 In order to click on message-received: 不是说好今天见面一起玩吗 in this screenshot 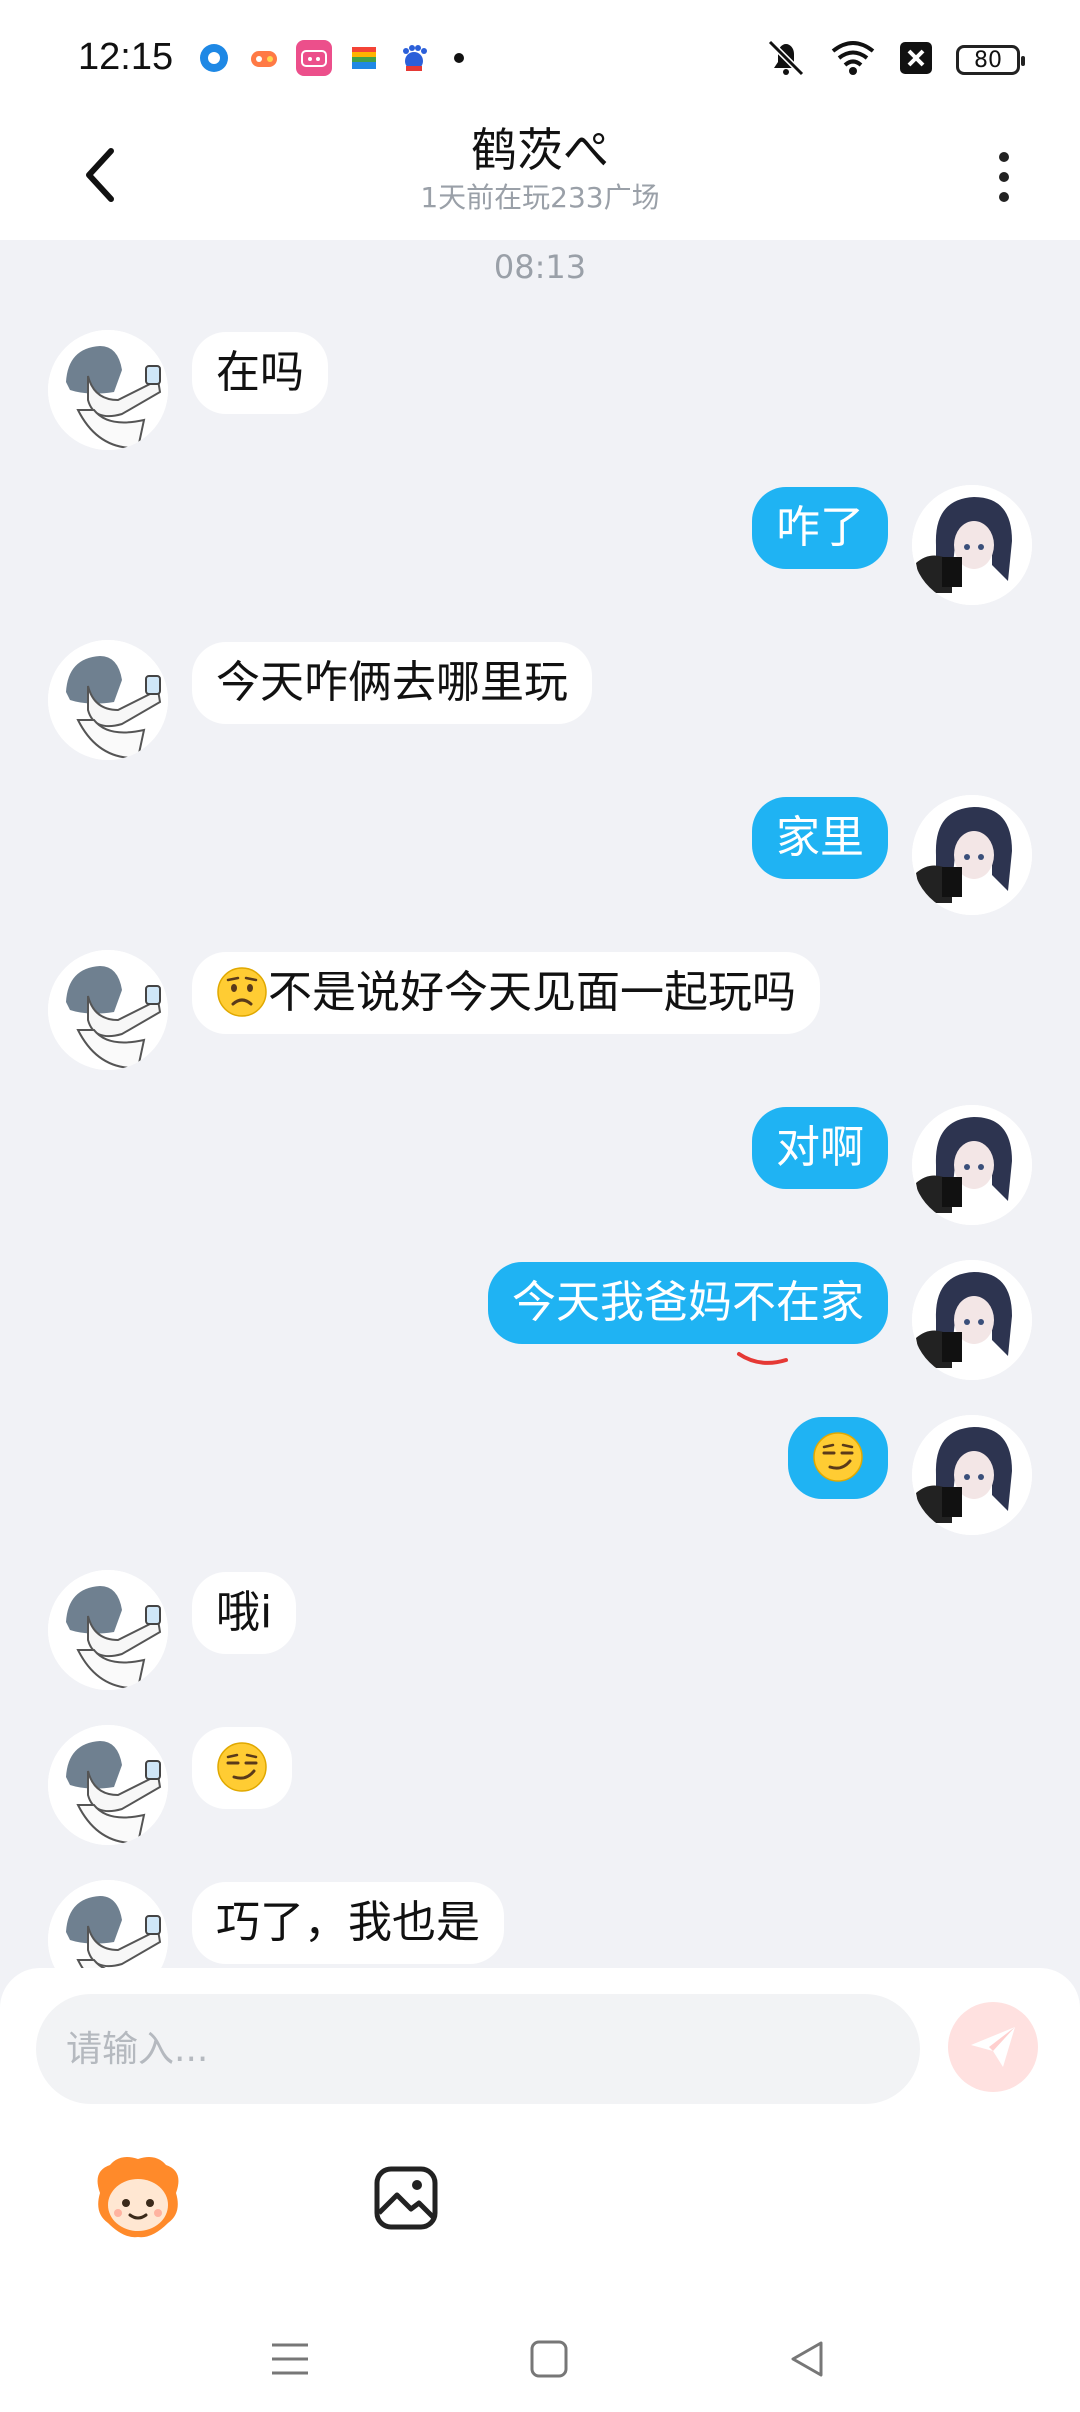, I will do `click(540, 1015)`.